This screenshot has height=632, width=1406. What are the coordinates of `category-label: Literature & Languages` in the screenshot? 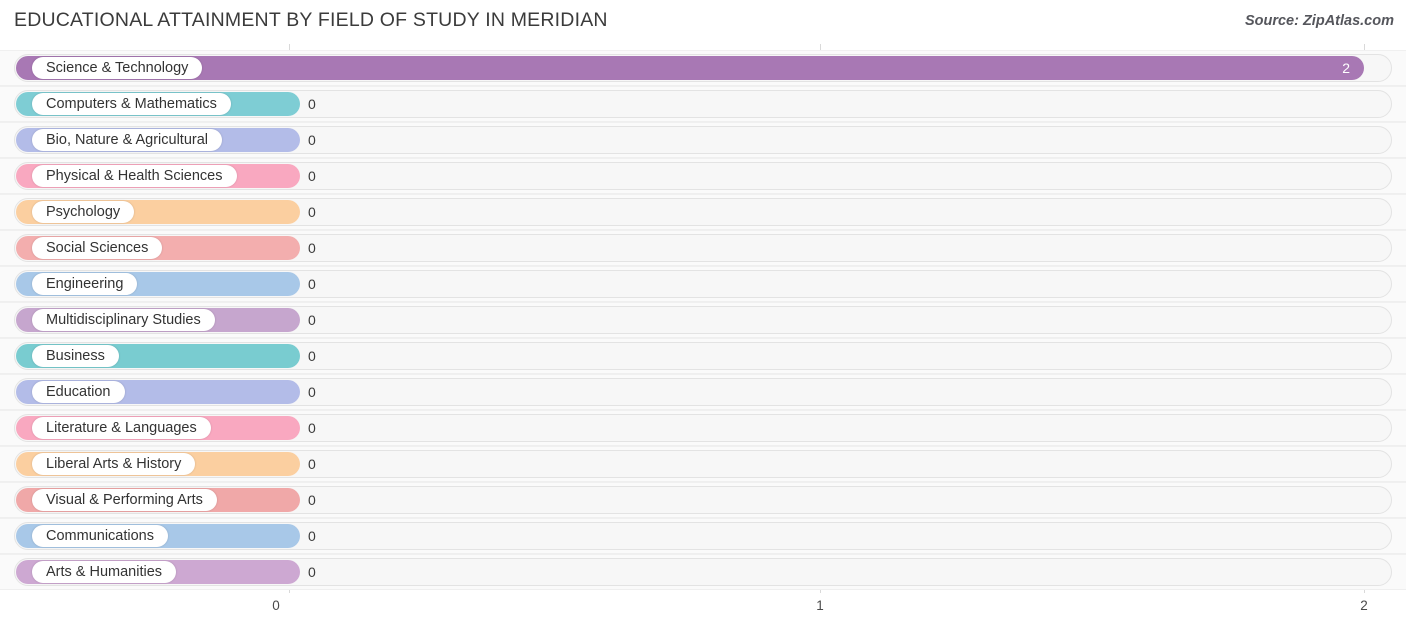 It's located at (121, 428).